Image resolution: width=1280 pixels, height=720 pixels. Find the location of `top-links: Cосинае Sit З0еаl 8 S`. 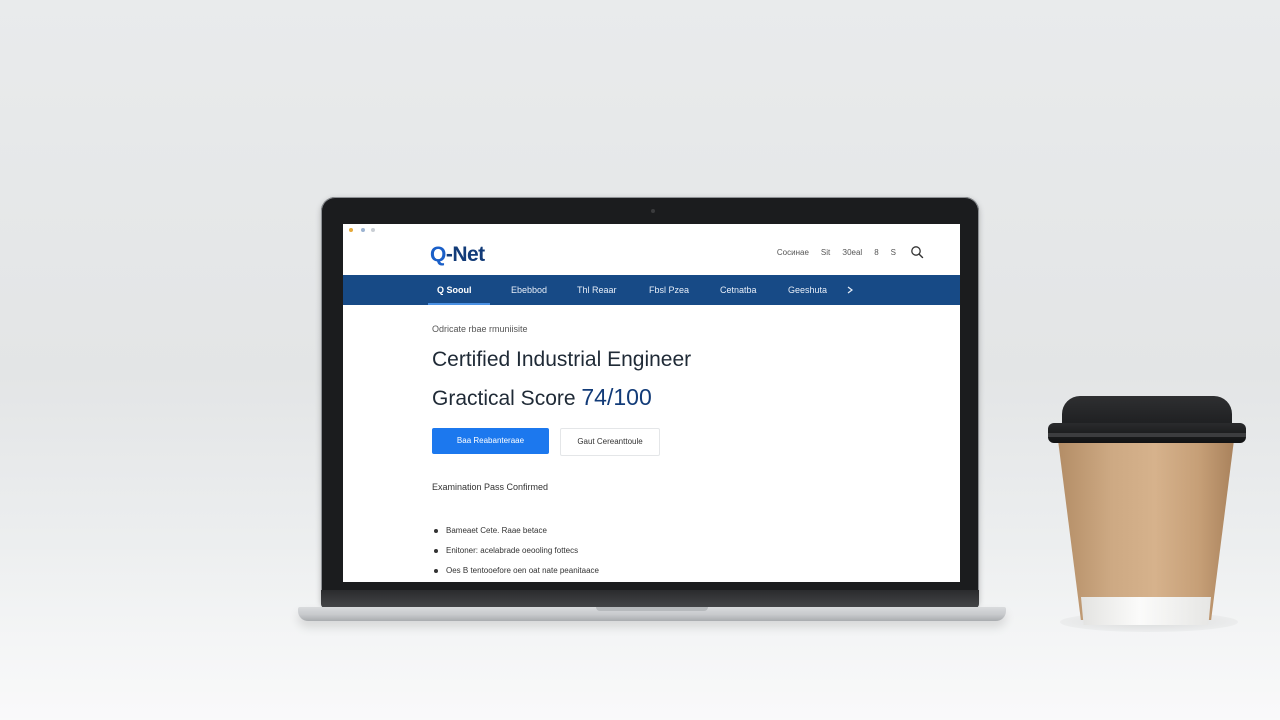

top-links: Cосинае Sit З0еаl 8 S is located at coordinates (836, 252).